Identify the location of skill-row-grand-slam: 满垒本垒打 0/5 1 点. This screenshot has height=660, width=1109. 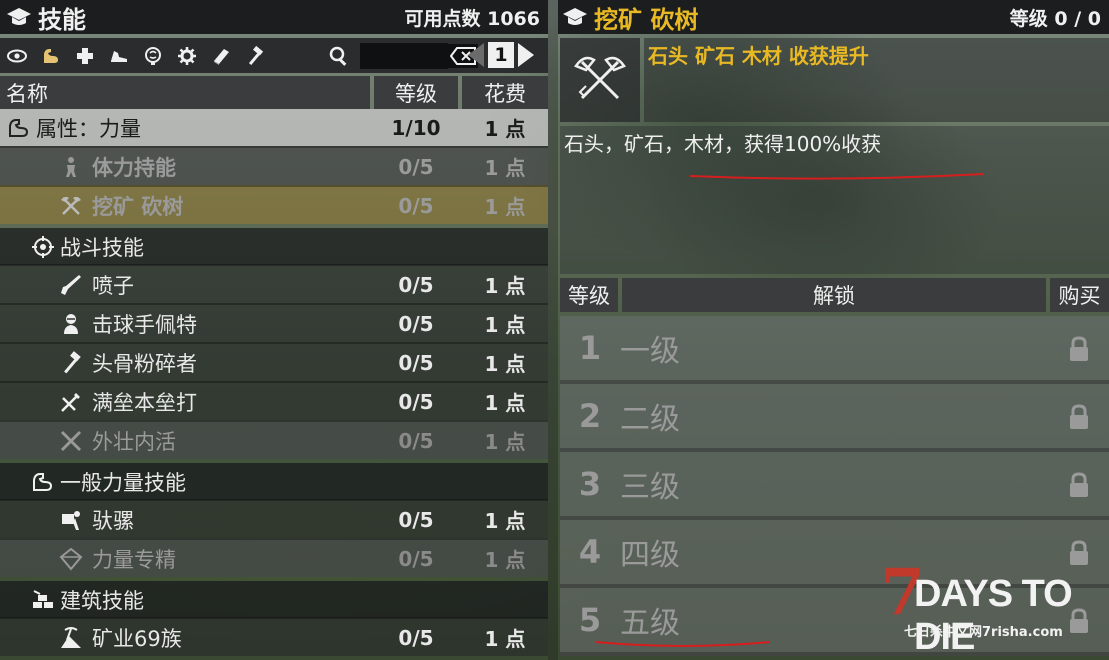
(274, 400).